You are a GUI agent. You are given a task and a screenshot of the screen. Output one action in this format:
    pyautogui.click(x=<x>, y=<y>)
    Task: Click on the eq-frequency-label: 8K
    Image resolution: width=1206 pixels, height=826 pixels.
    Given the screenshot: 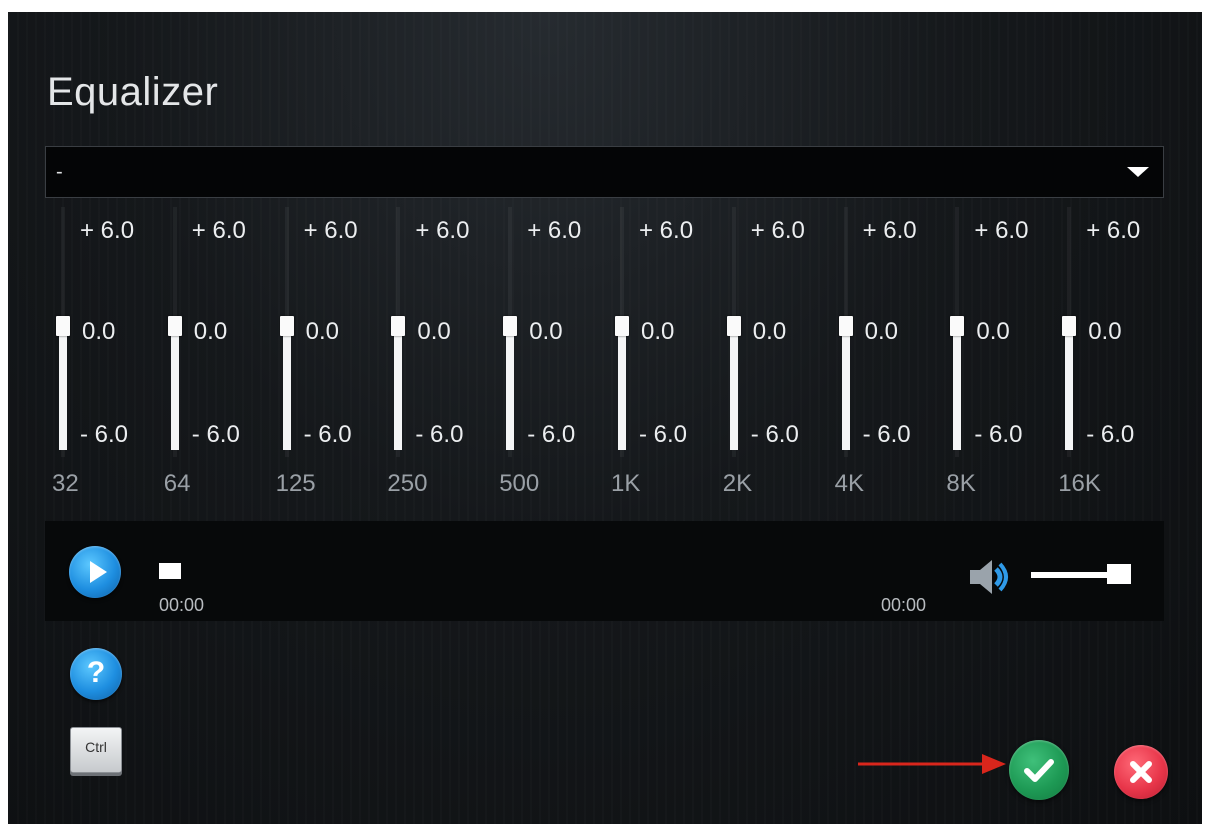 What is the action you would take?
    pyautogui.click(x=961, y=483)
    